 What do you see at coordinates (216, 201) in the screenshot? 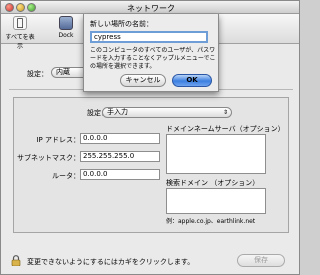
I see `search-domains-field` at bounding box center [216, 201].